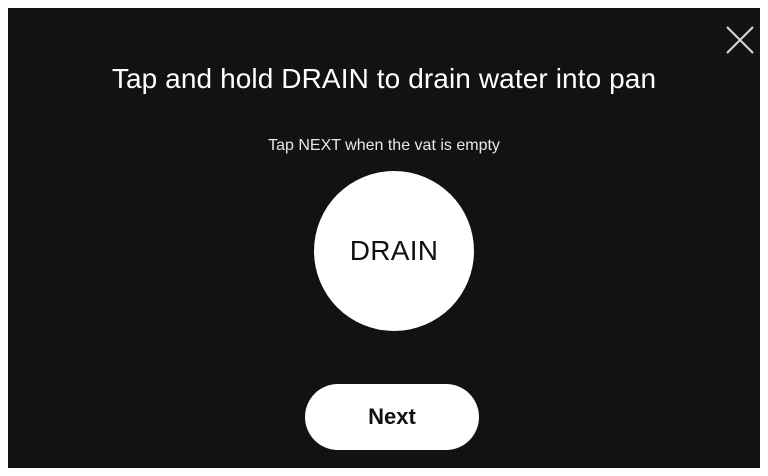 Image resolution: width=768 pixels, height=476 pixels. I want to click on next-button-label: Next, so click(392, 416).